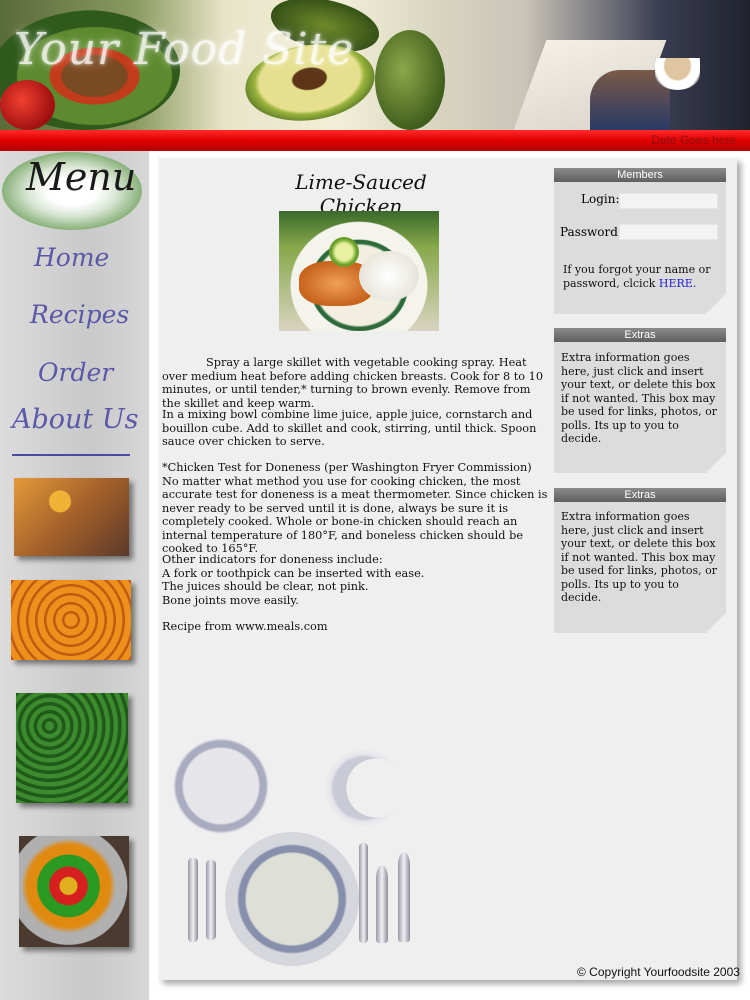  What do you see at coordinates (640, 175) in the screenshot?
I see `members-box-title: Members` at bounding box center [640, 175].